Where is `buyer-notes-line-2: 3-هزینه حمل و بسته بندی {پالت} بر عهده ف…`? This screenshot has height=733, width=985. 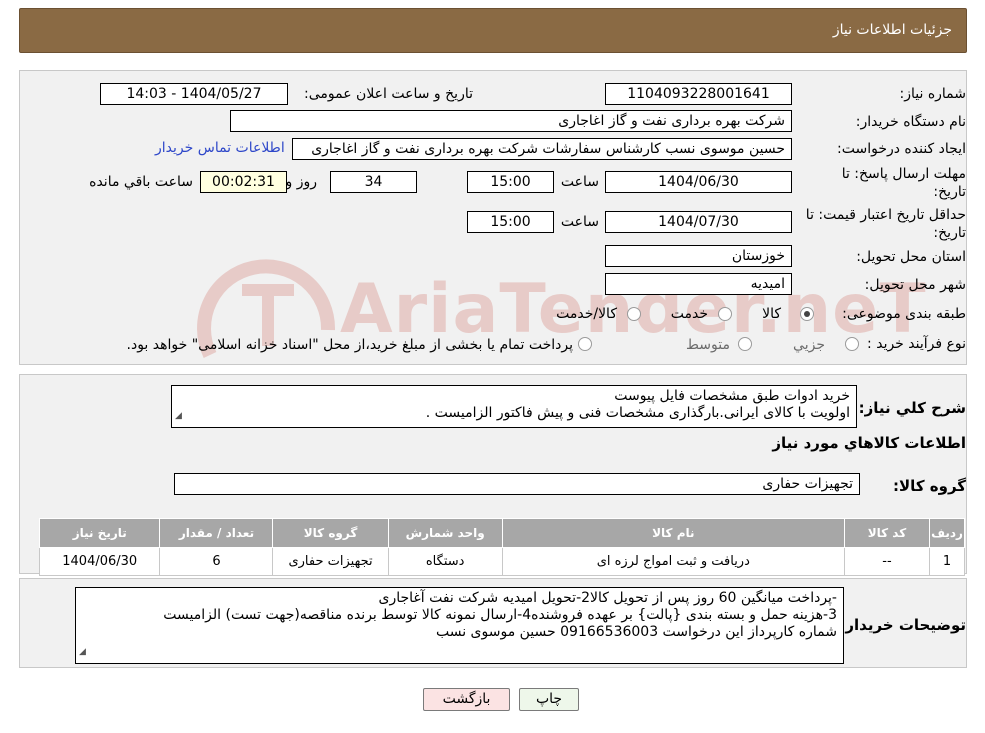
buyer-notes-line-2: 3-هزینه حمل و بسته بندی {پالت} بر عهده ف… is located at coordinates (500, 615).